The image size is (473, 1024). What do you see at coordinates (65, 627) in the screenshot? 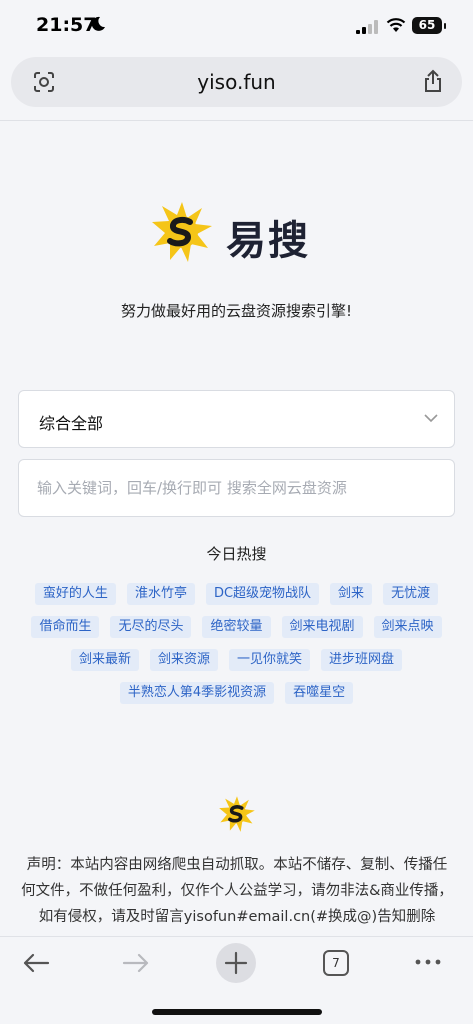
I see `hot-tag: 借命而生` at bounding box center [65, 627].